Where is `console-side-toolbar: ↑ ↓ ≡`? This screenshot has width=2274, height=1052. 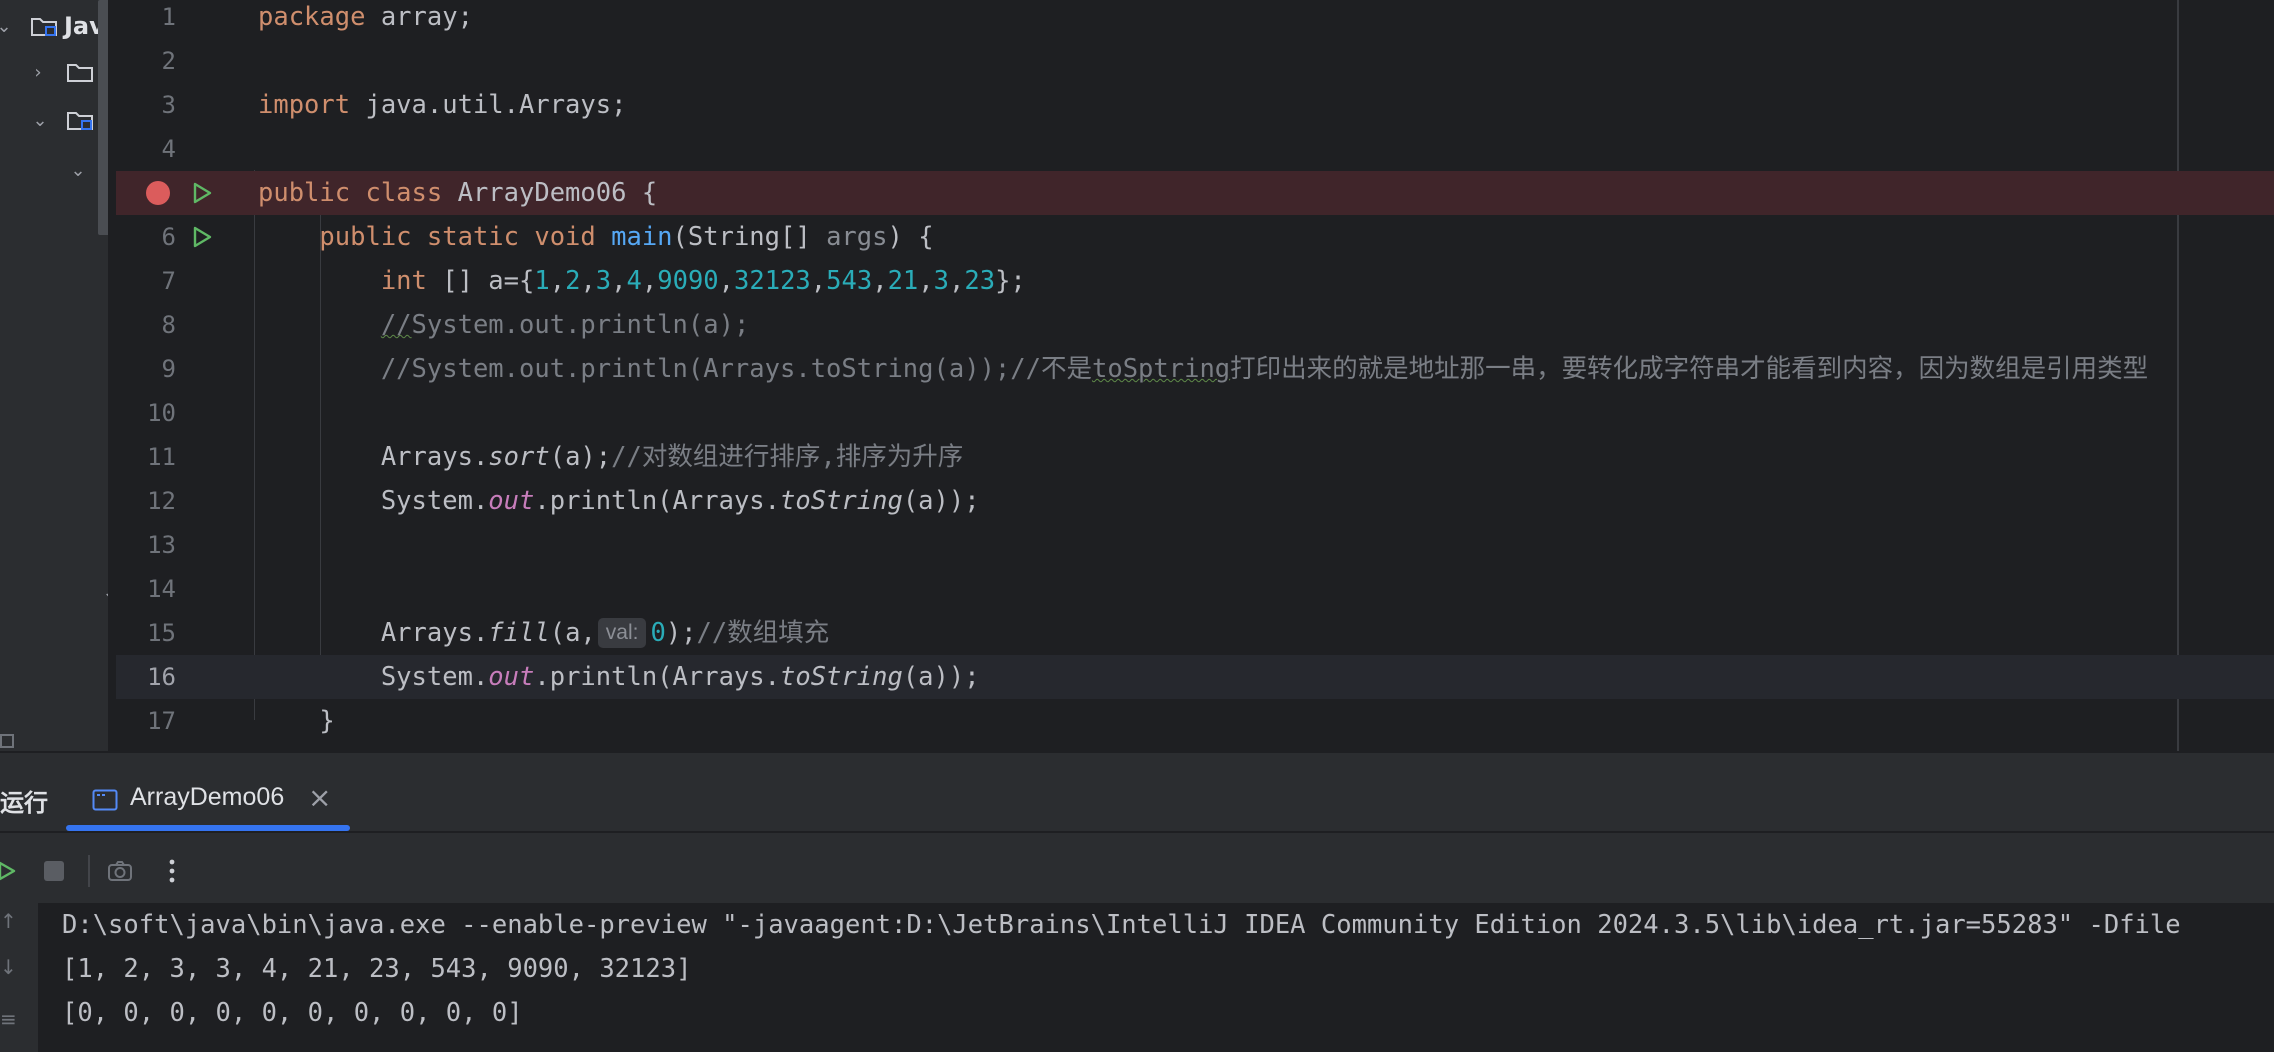
console-side-toolbar: ↑ ↓ ≡ is located at coordinates (19, 977).